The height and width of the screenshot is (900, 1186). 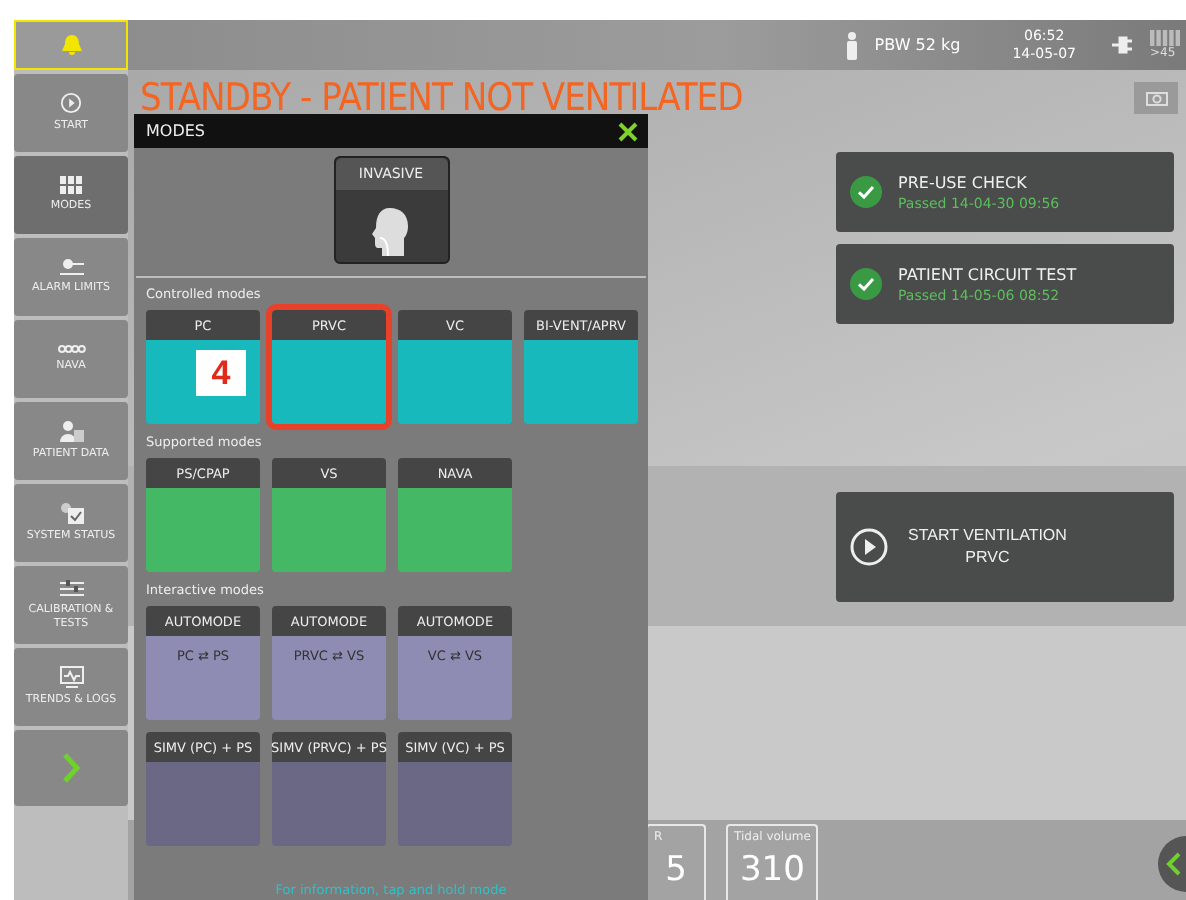 I want to click on patient-weight: PBW 52 kg, so click(x=917, y=45).